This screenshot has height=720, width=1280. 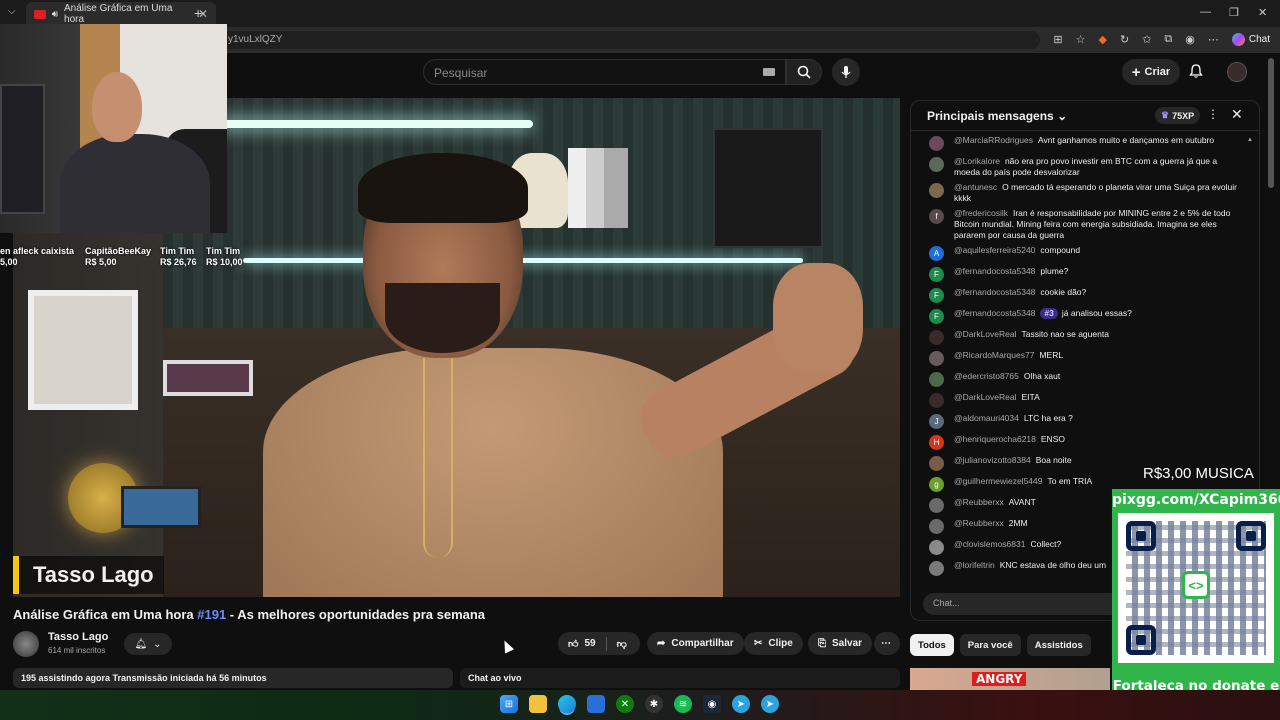 What do you see at coordinates (1103, 39) in the screenshot?
I see `extension-icon: ◆` at bounding box center [1103, 39].